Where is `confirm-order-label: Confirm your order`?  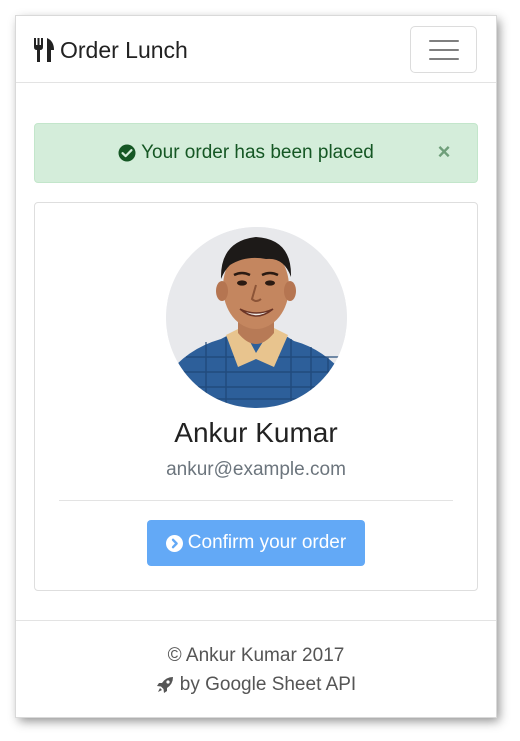 confirm-order-label: Confirm your order is located at coordinates (267, 542).